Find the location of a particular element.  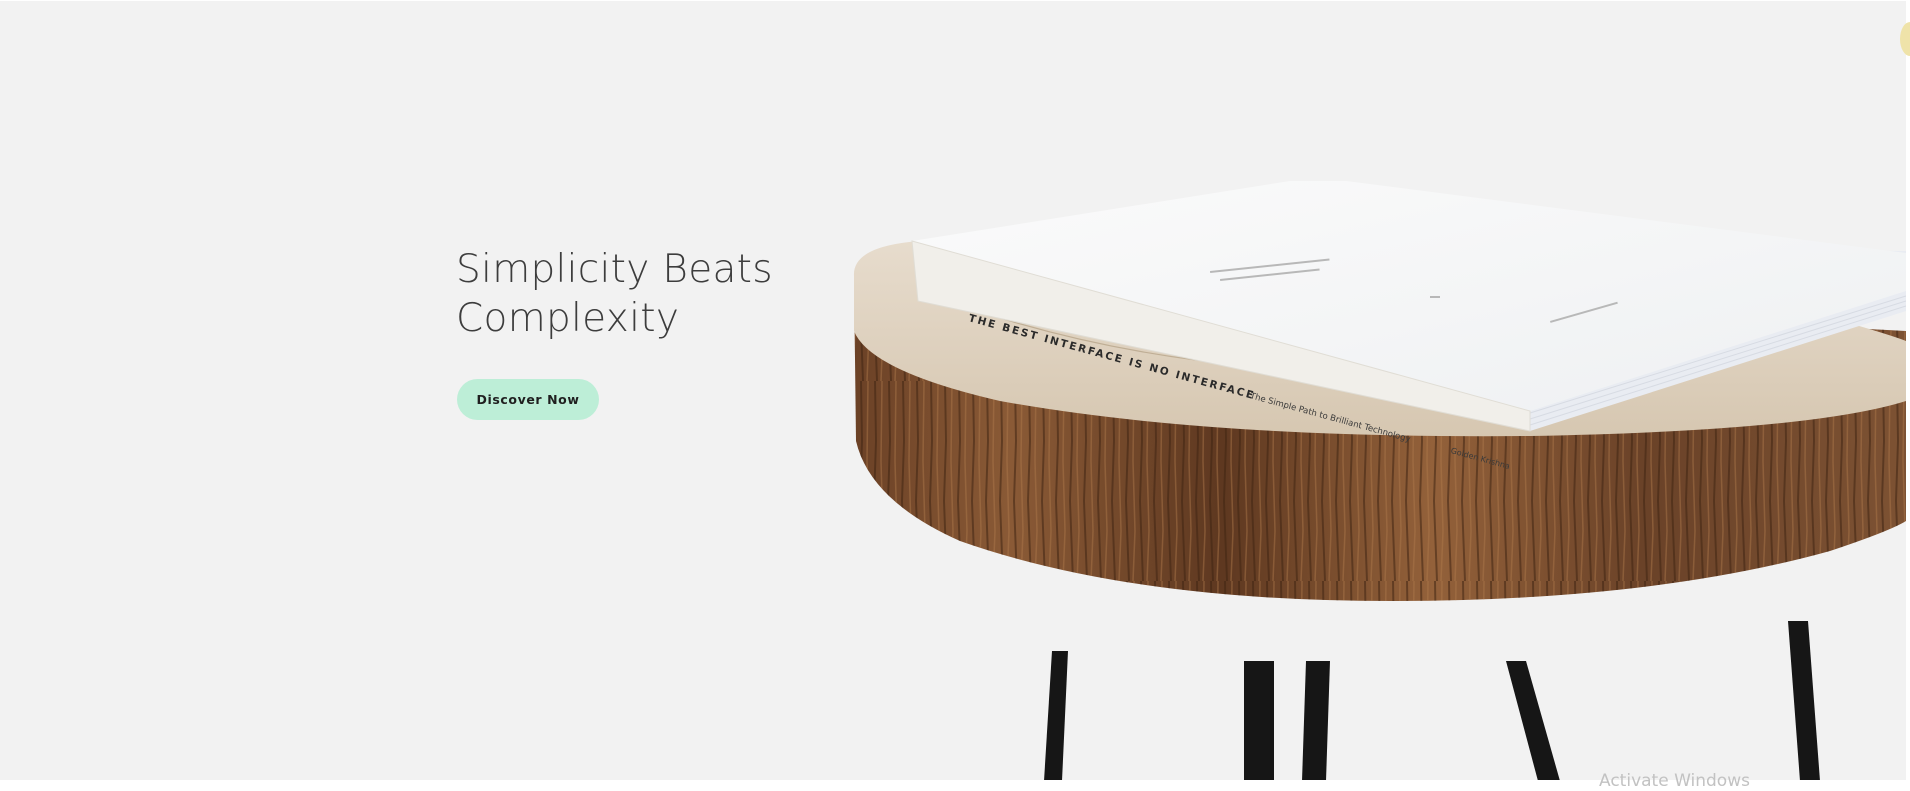

stool-legs is located at coordinates (1432, 700).